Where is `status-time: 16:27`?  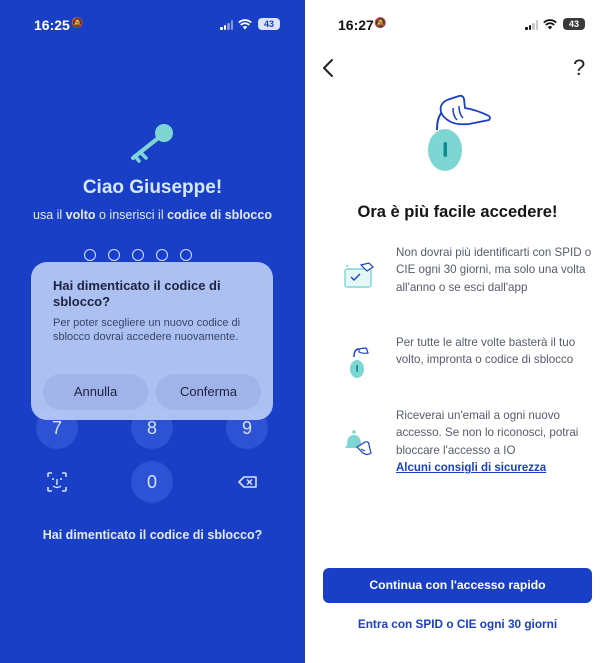
status-time: 16:27 is located at coordinates (356, 25).